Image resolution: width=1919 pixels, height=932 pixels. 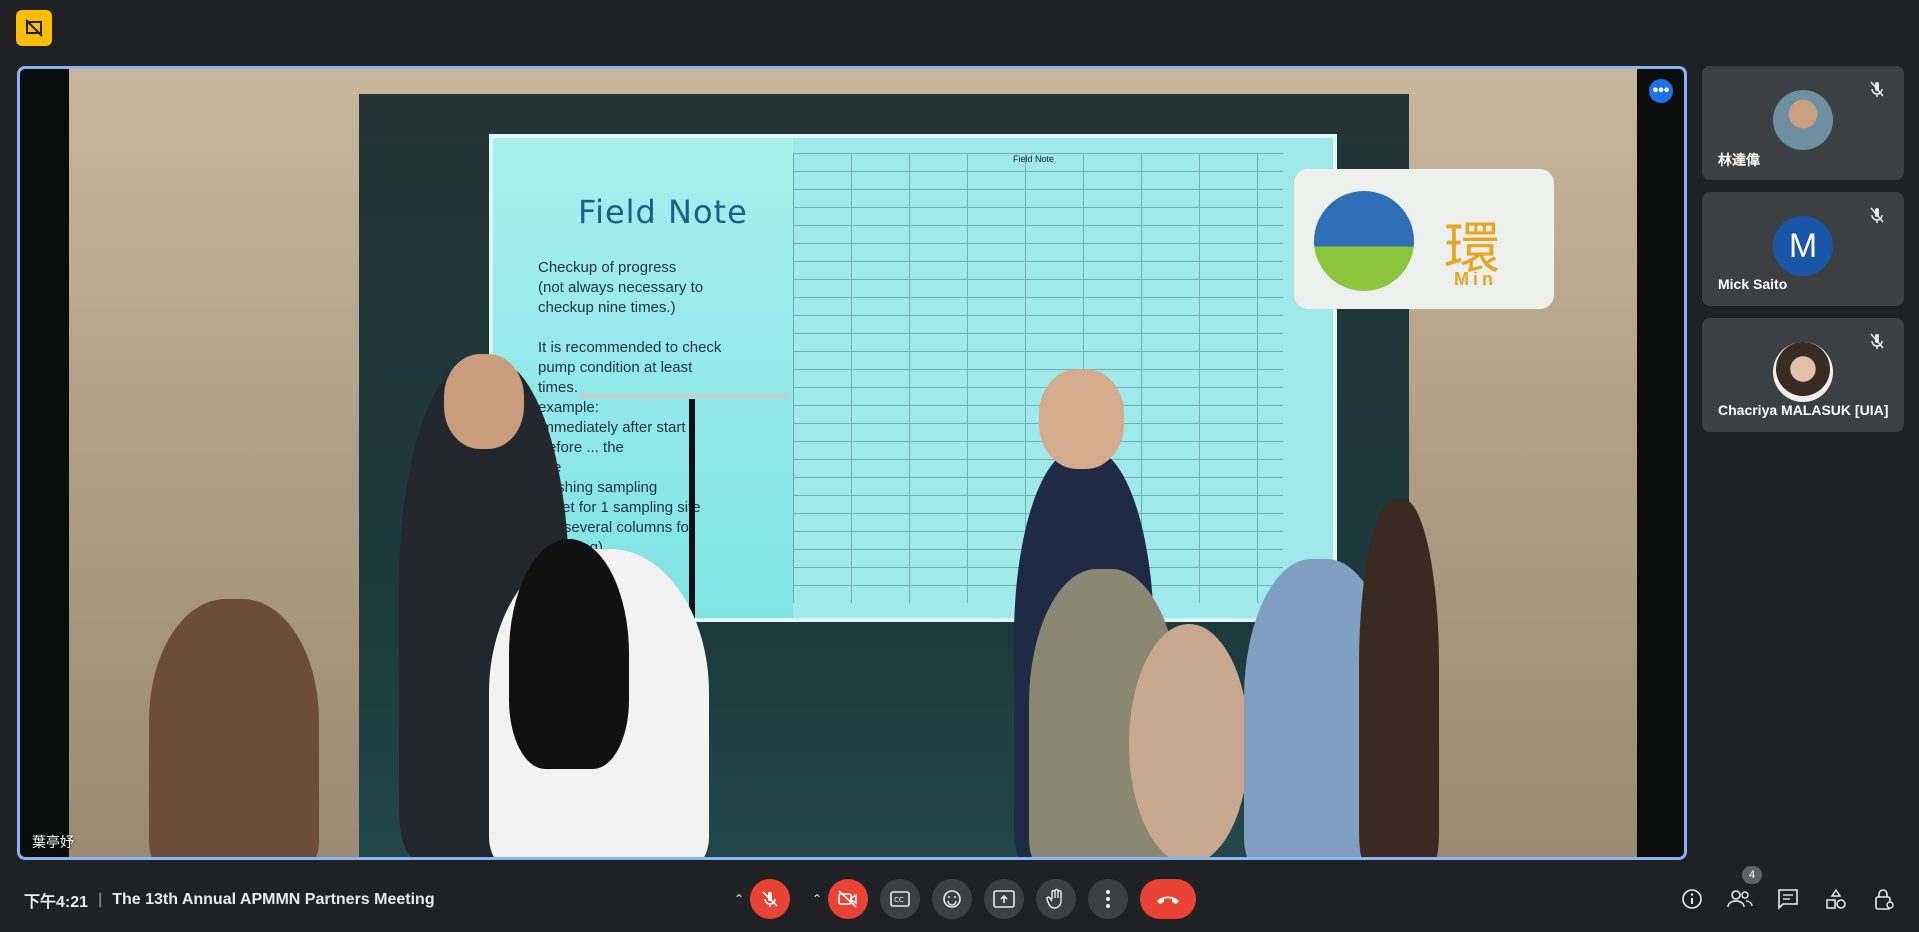 I want to click on end-call-icon, so click(x=1168, y=900).